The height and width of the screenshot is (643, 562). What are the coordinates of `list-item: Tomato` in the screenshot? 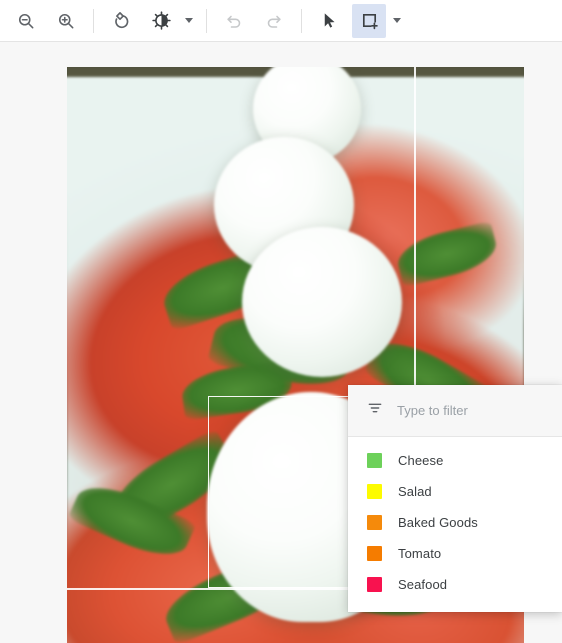 It's located at (455, 553).